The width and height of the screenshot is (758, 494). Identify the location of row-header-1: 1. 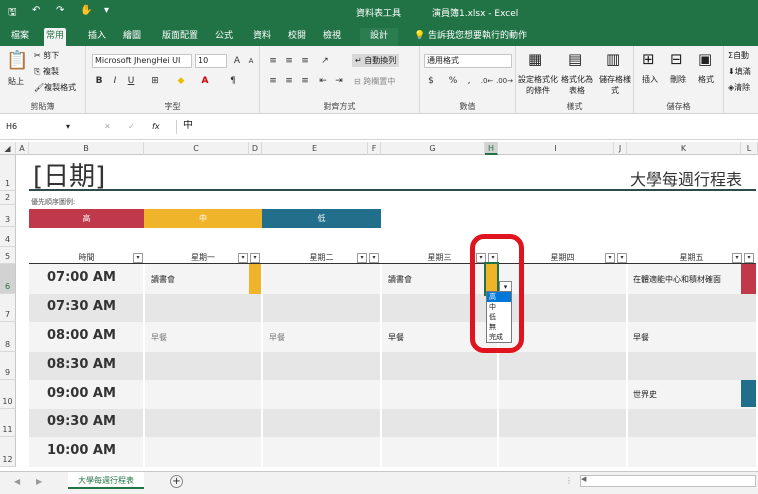
(8, 173).